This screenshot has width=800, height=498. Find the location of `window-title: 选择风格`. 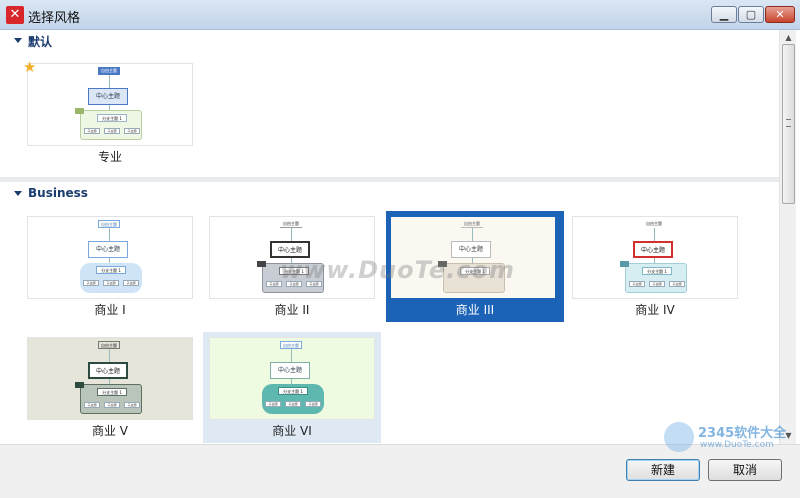

window-title: 选择风格 is located at coordinates (54, 18).